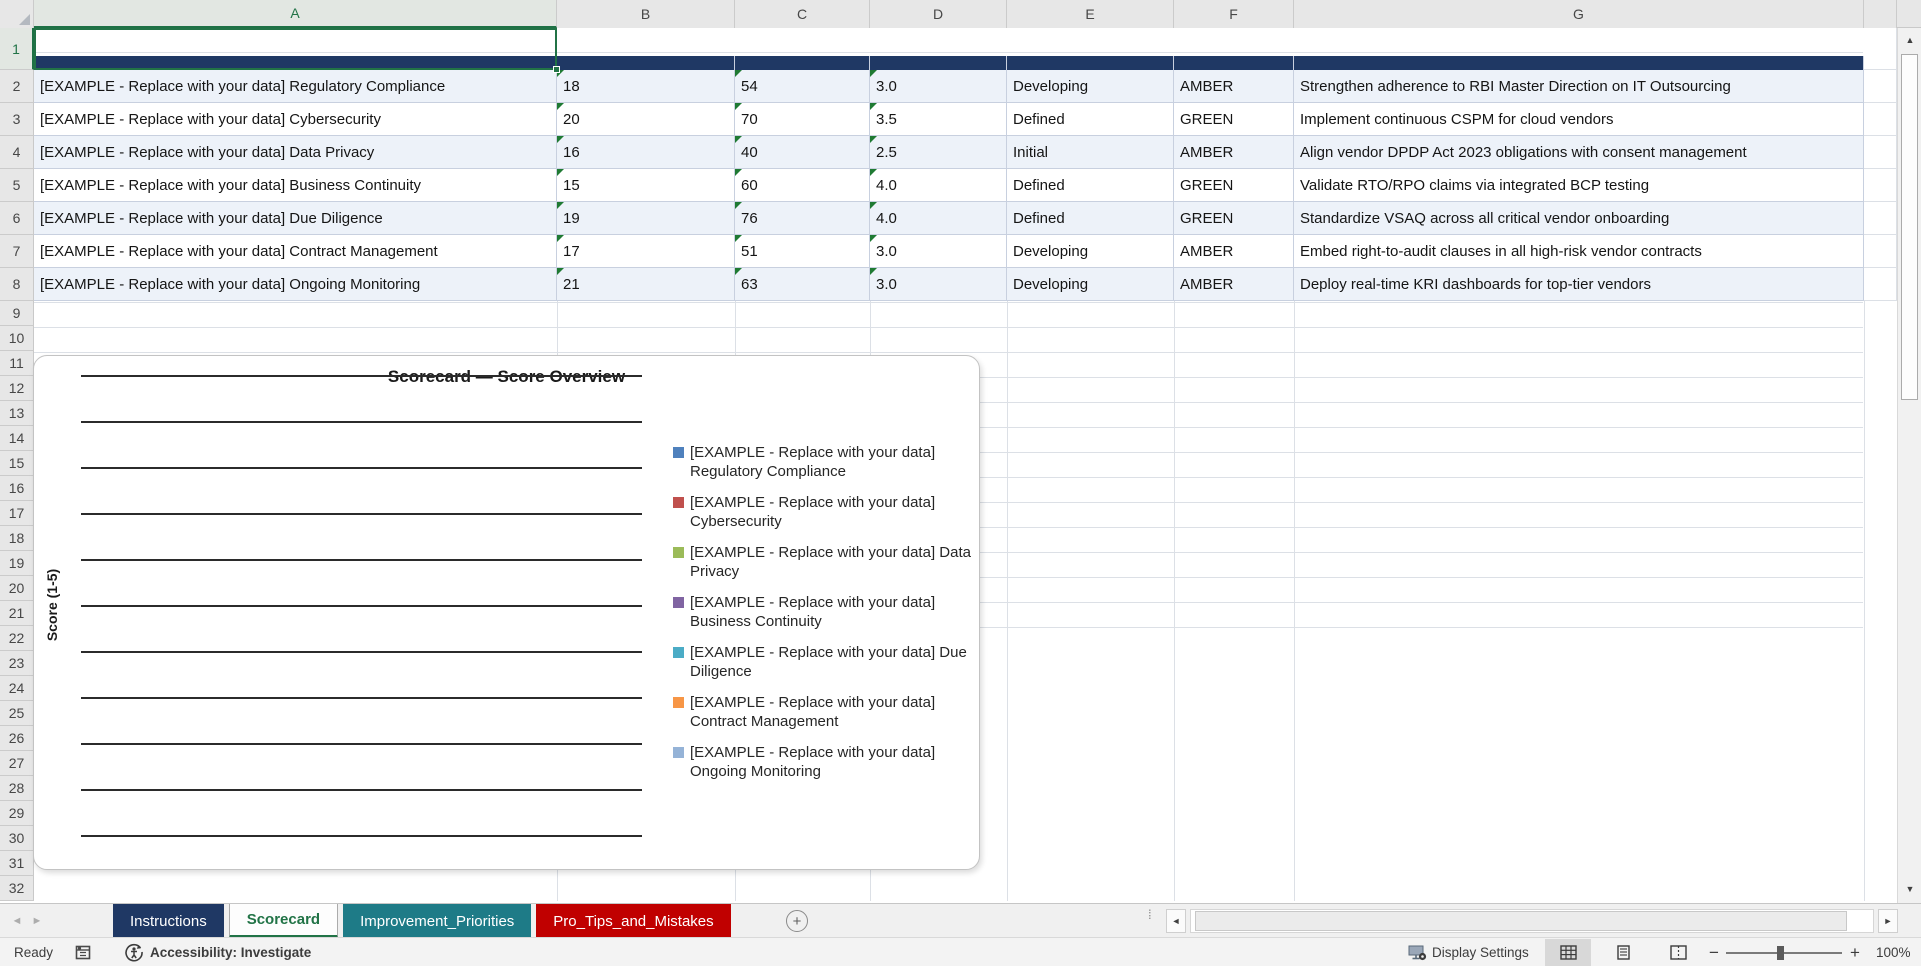  I want to click on row-header-31: 31, so click(17, 863).